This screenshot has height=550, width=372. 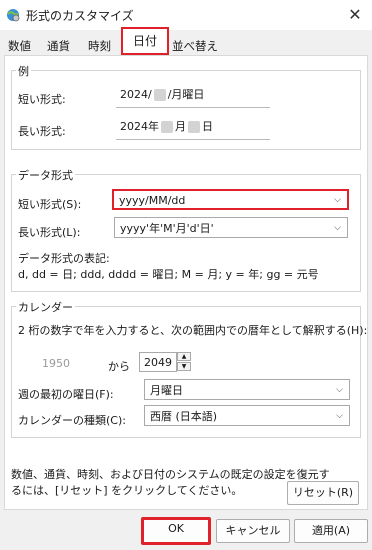 What do you see at coordinates (184, 356) in the screenshot?
I see `spin-up-icon: ▲` at bounding box center [184, 356].